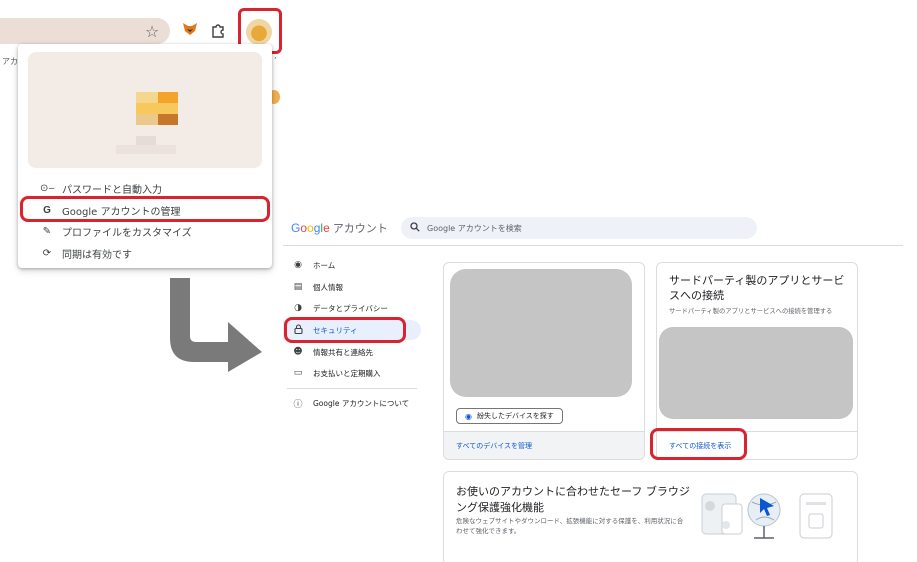  I want to click on menu-item-customize-profile: ✎ プロファイルをカスタマイズ, so click(146, 231).